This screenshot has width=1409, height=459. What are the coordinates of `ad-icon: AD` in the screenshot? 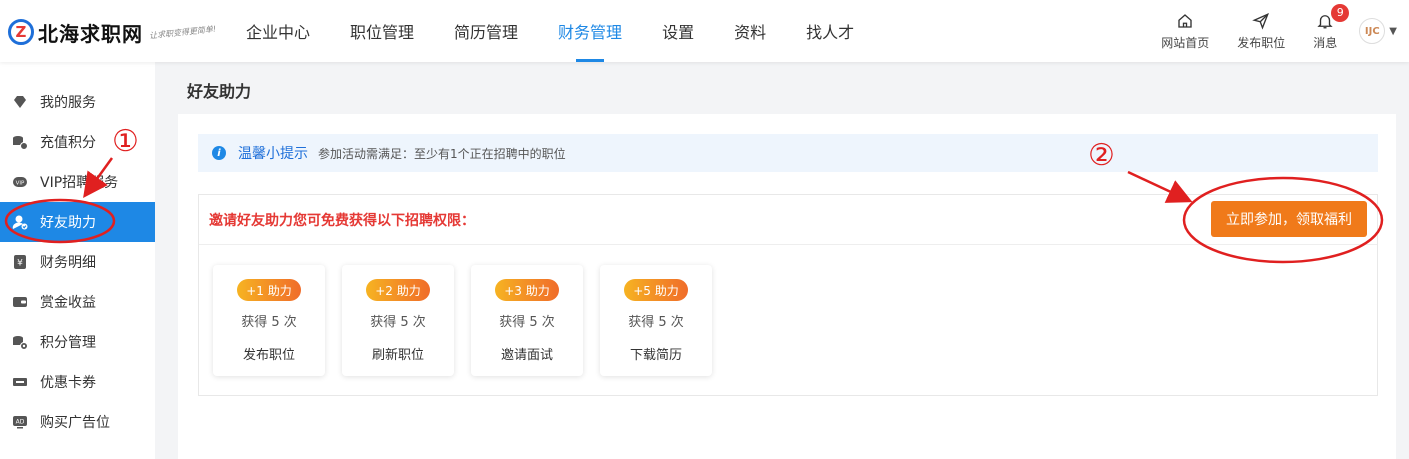 It's located at (20, 422).